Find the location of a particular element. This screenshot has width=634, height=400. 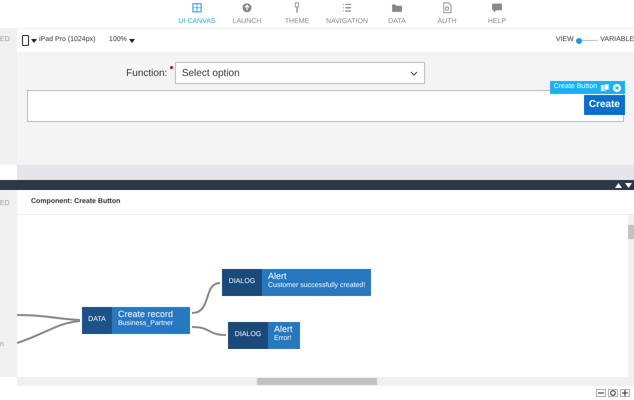

collapse-icon is located at coordinates (618, 185).